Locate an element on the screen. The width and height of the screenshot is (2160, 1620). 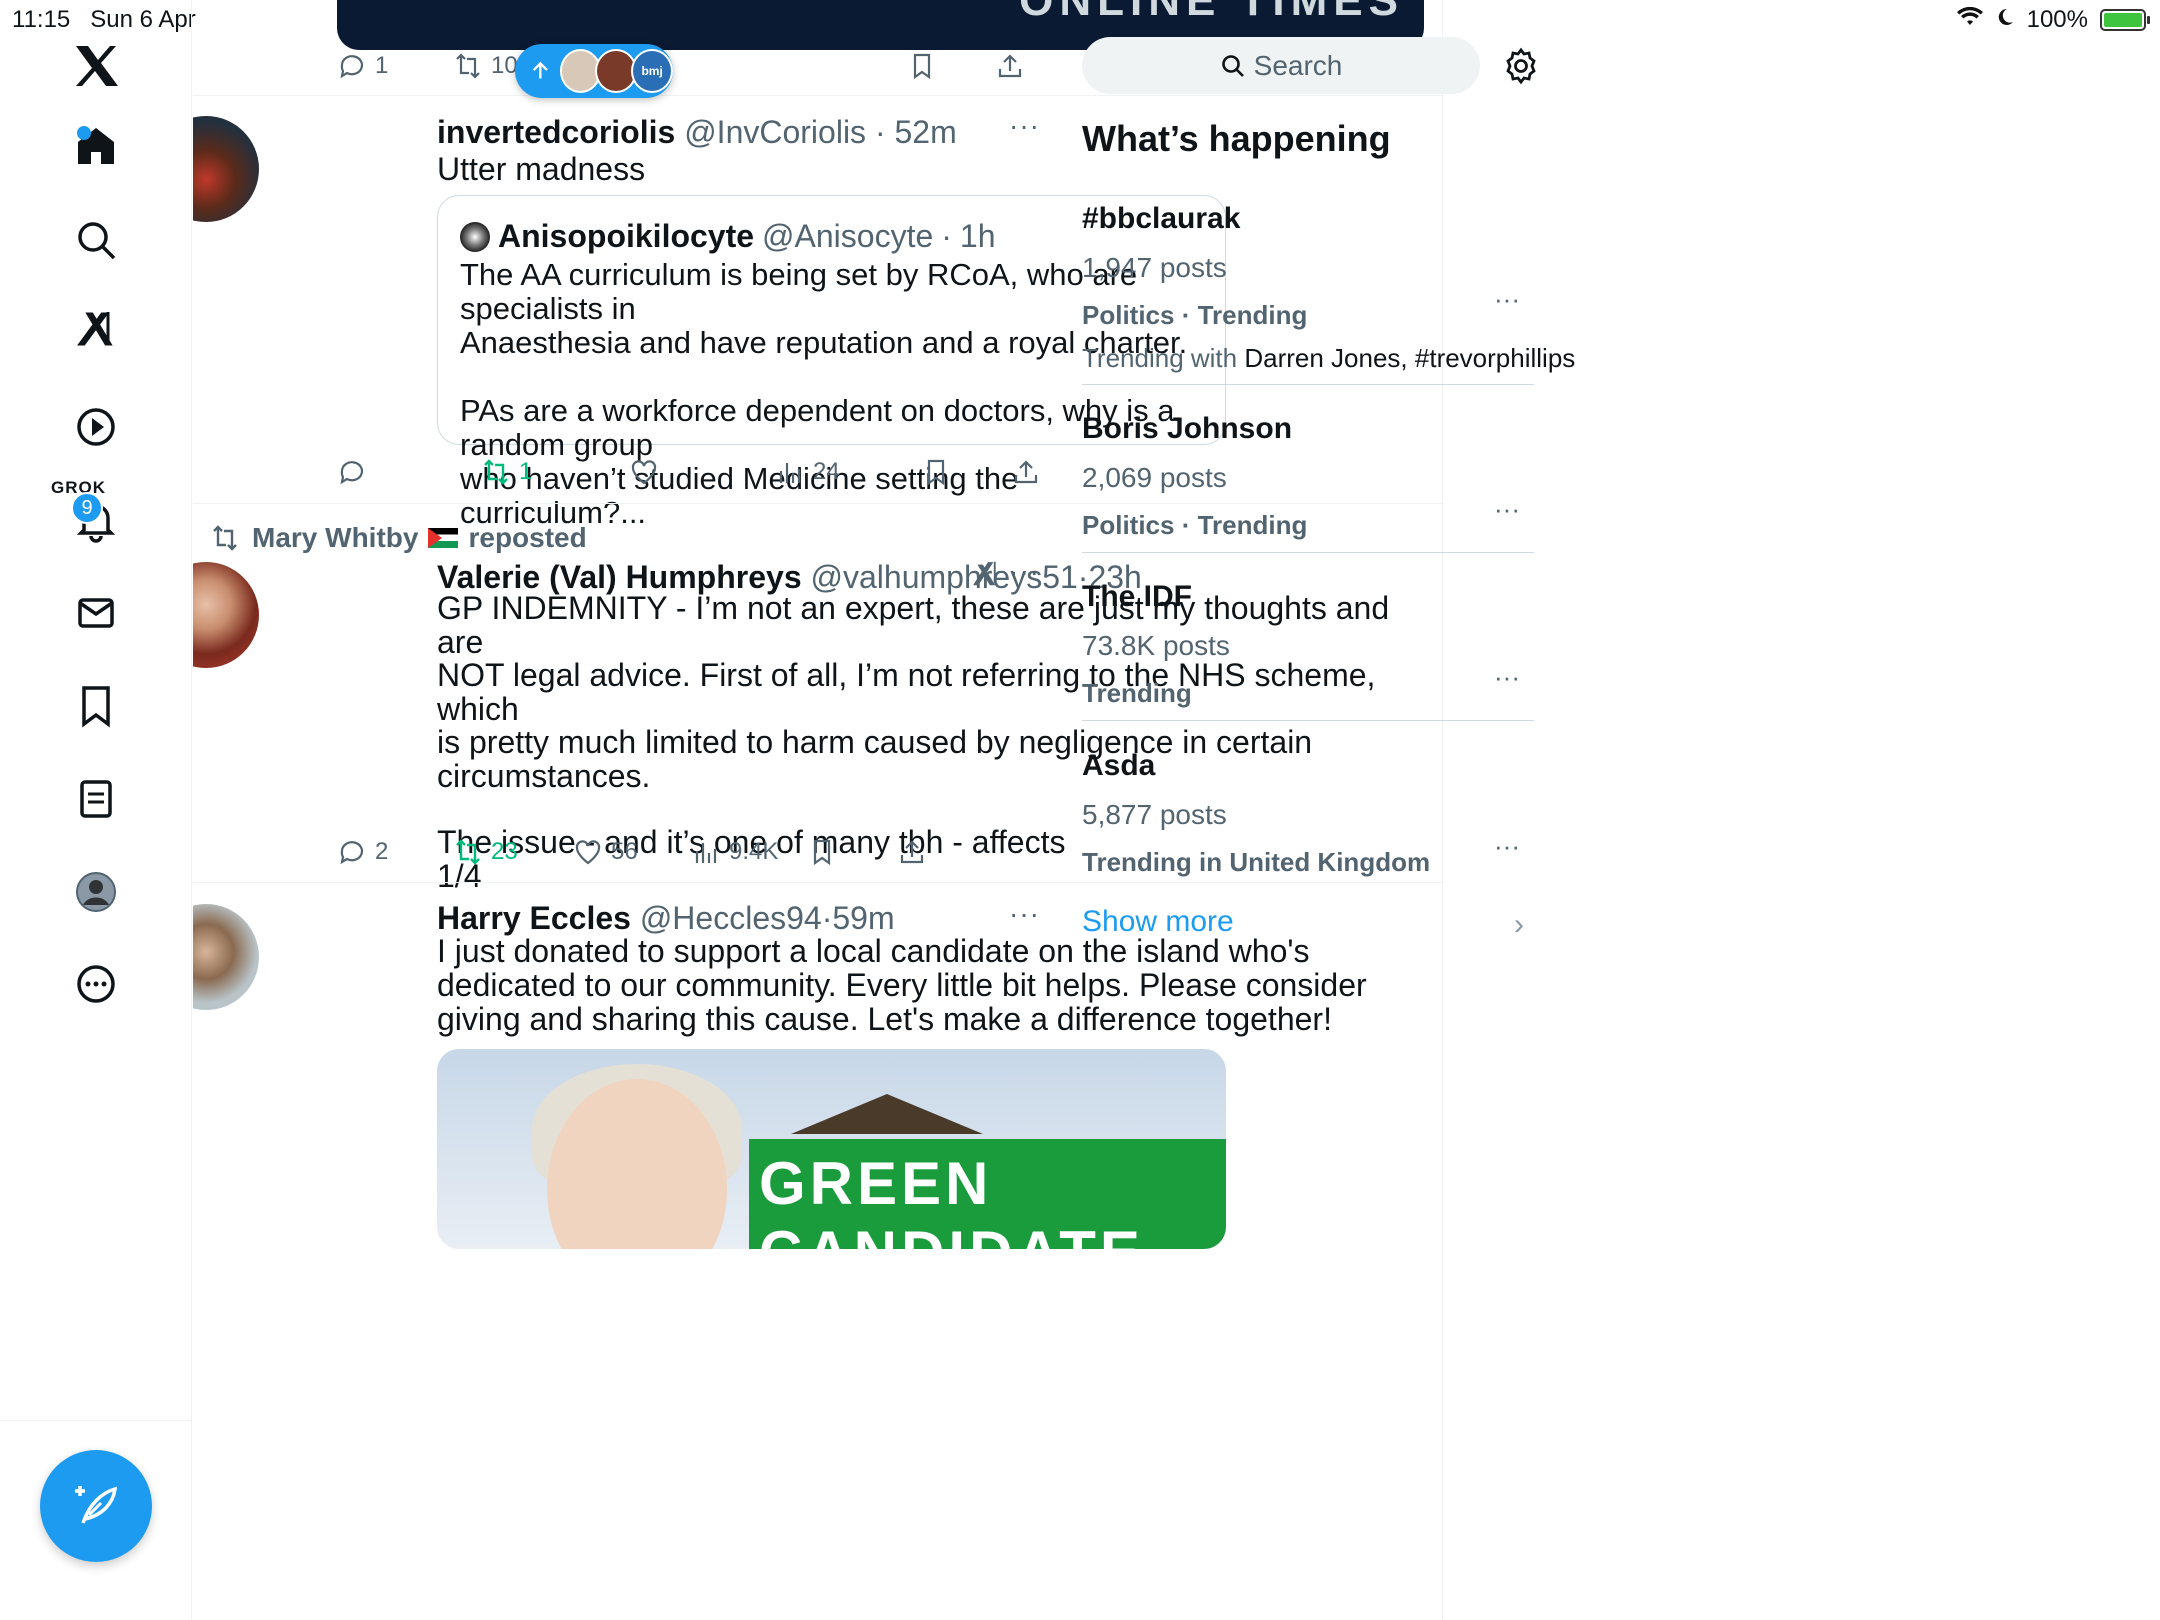
repost-icon is located at coordinates (468, 852).